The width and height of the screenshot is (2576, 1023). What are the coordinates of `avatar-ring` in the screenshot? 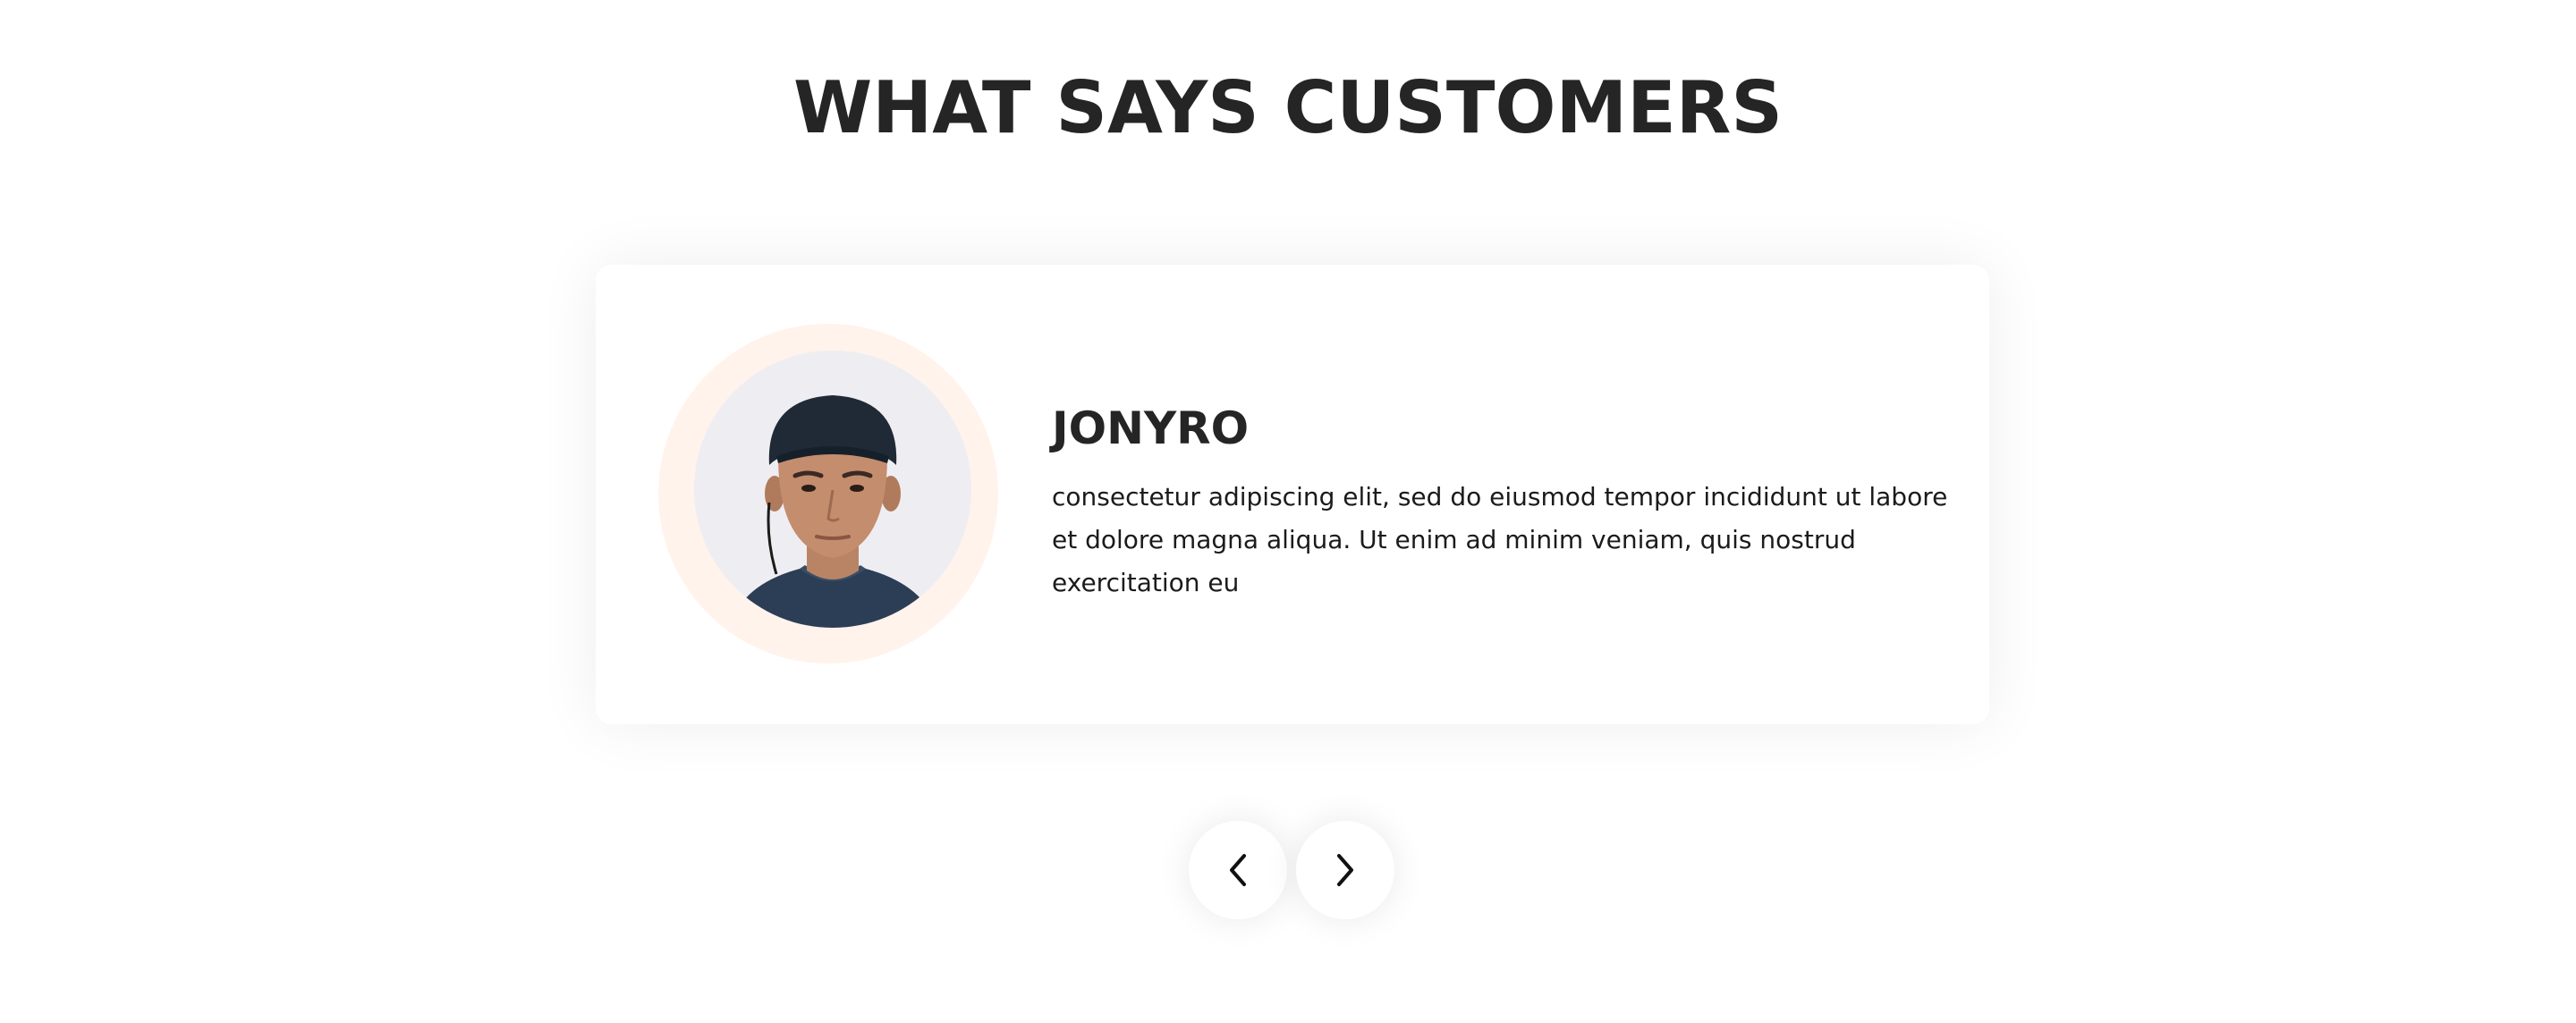 It's located at (828, 494).